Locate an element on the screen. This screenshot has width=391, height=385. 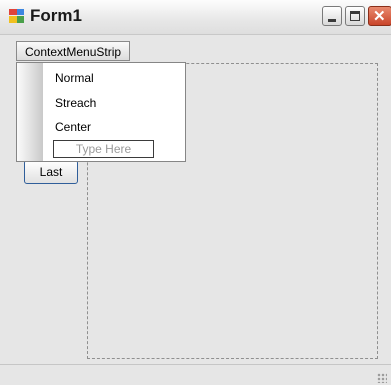
context-menu-dropdown: Normal Streach Center Type Here is located at coordinates (101, 112).